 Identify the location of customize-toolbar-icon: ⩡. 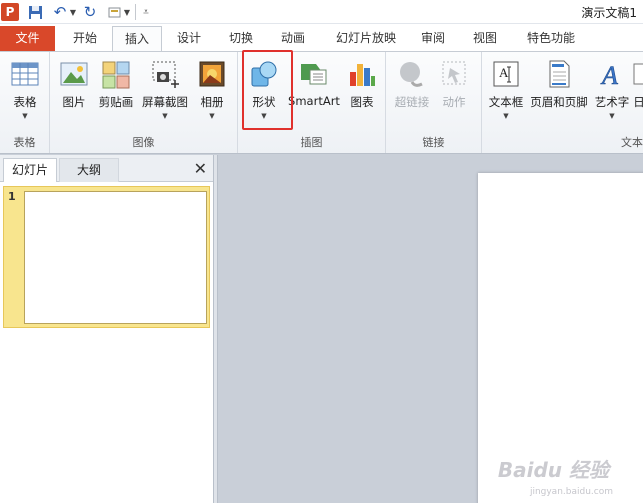
(146, 12).